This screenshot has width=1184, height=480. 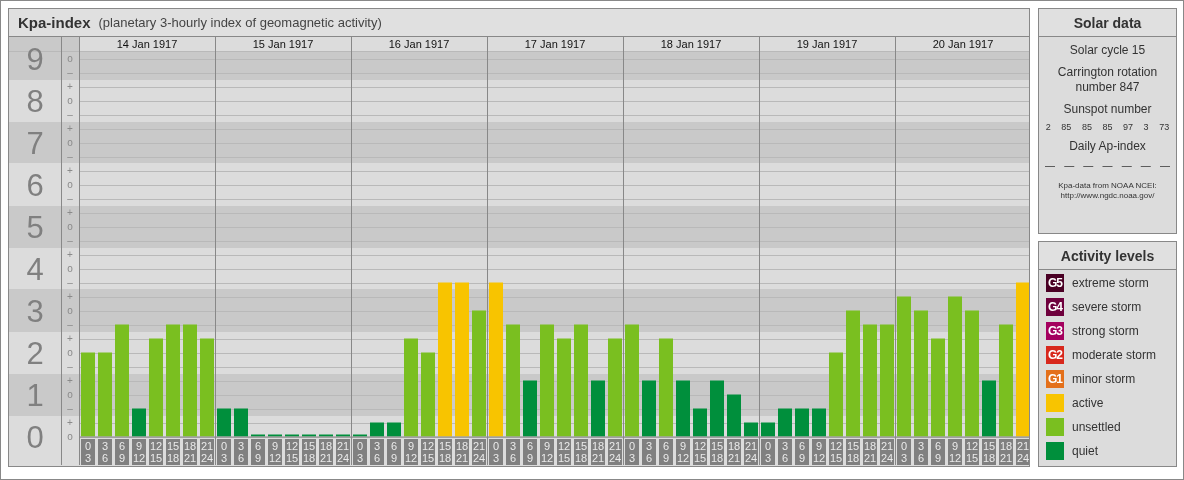 What do you see at coordinates (283, 44) in the screenshot?
I see `date-label: 15 Jan 1917` at bounding box center [283, 44].